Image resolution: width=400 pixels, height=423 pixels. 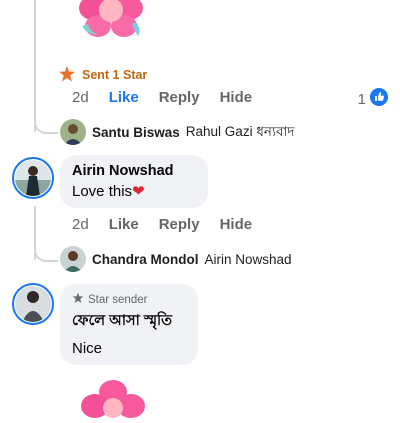 What do you see at coordinates (102, 191) in the screenshot?
I see `comment-text-content: Love this` at bounding box center [102, 191].